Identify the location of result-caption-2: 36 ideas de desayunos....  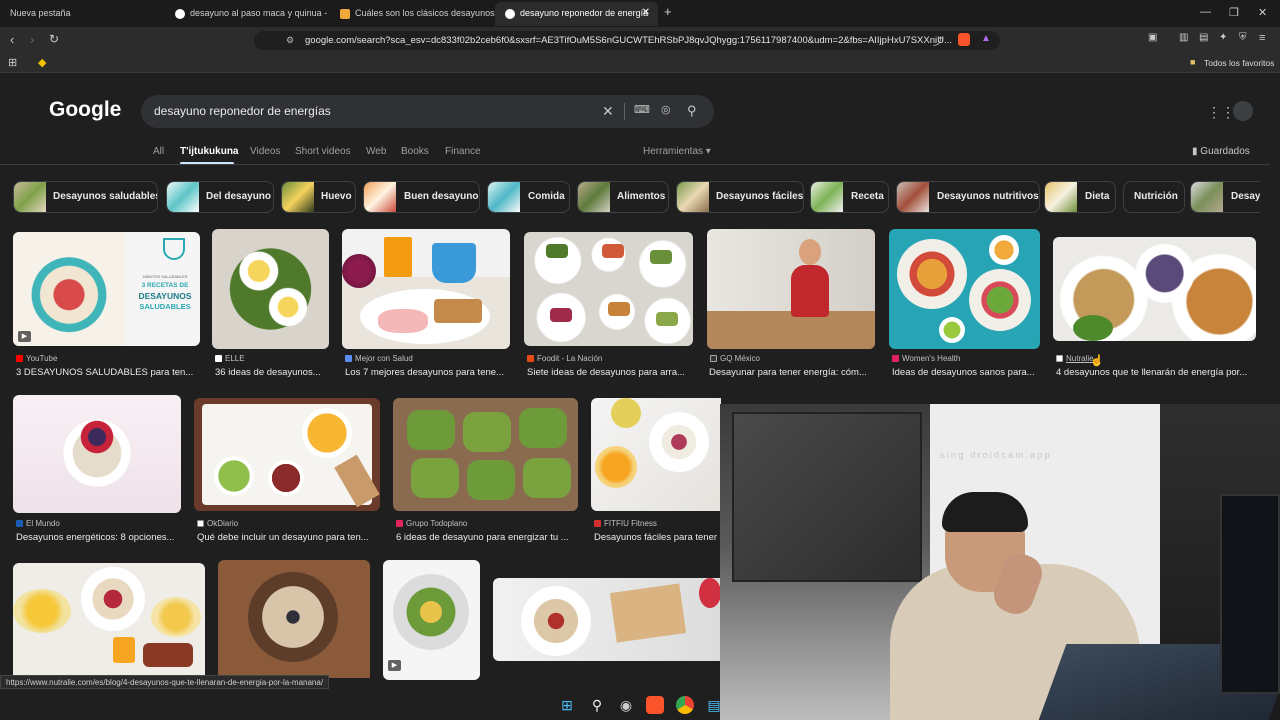
(274, 372).